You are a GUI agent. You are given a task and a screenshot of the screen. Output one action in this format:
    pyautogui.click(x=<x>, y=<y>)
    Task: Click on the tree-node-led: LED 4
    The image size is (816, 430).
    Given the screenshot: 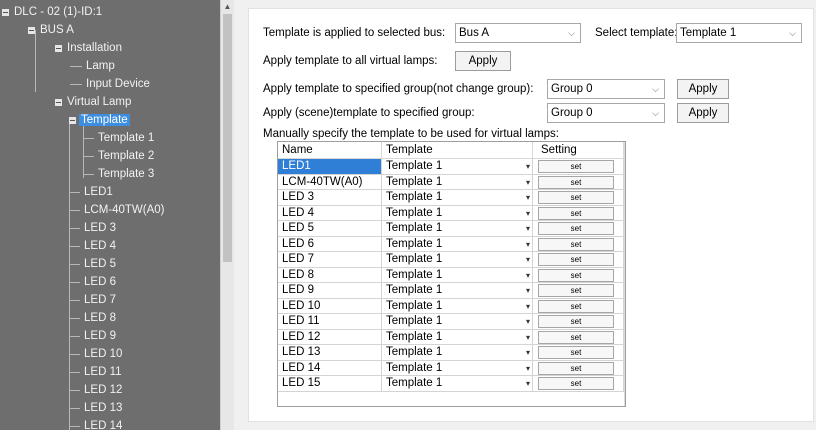 What is the action you would take?
    pyautogui.click(x=100, y=246)
    